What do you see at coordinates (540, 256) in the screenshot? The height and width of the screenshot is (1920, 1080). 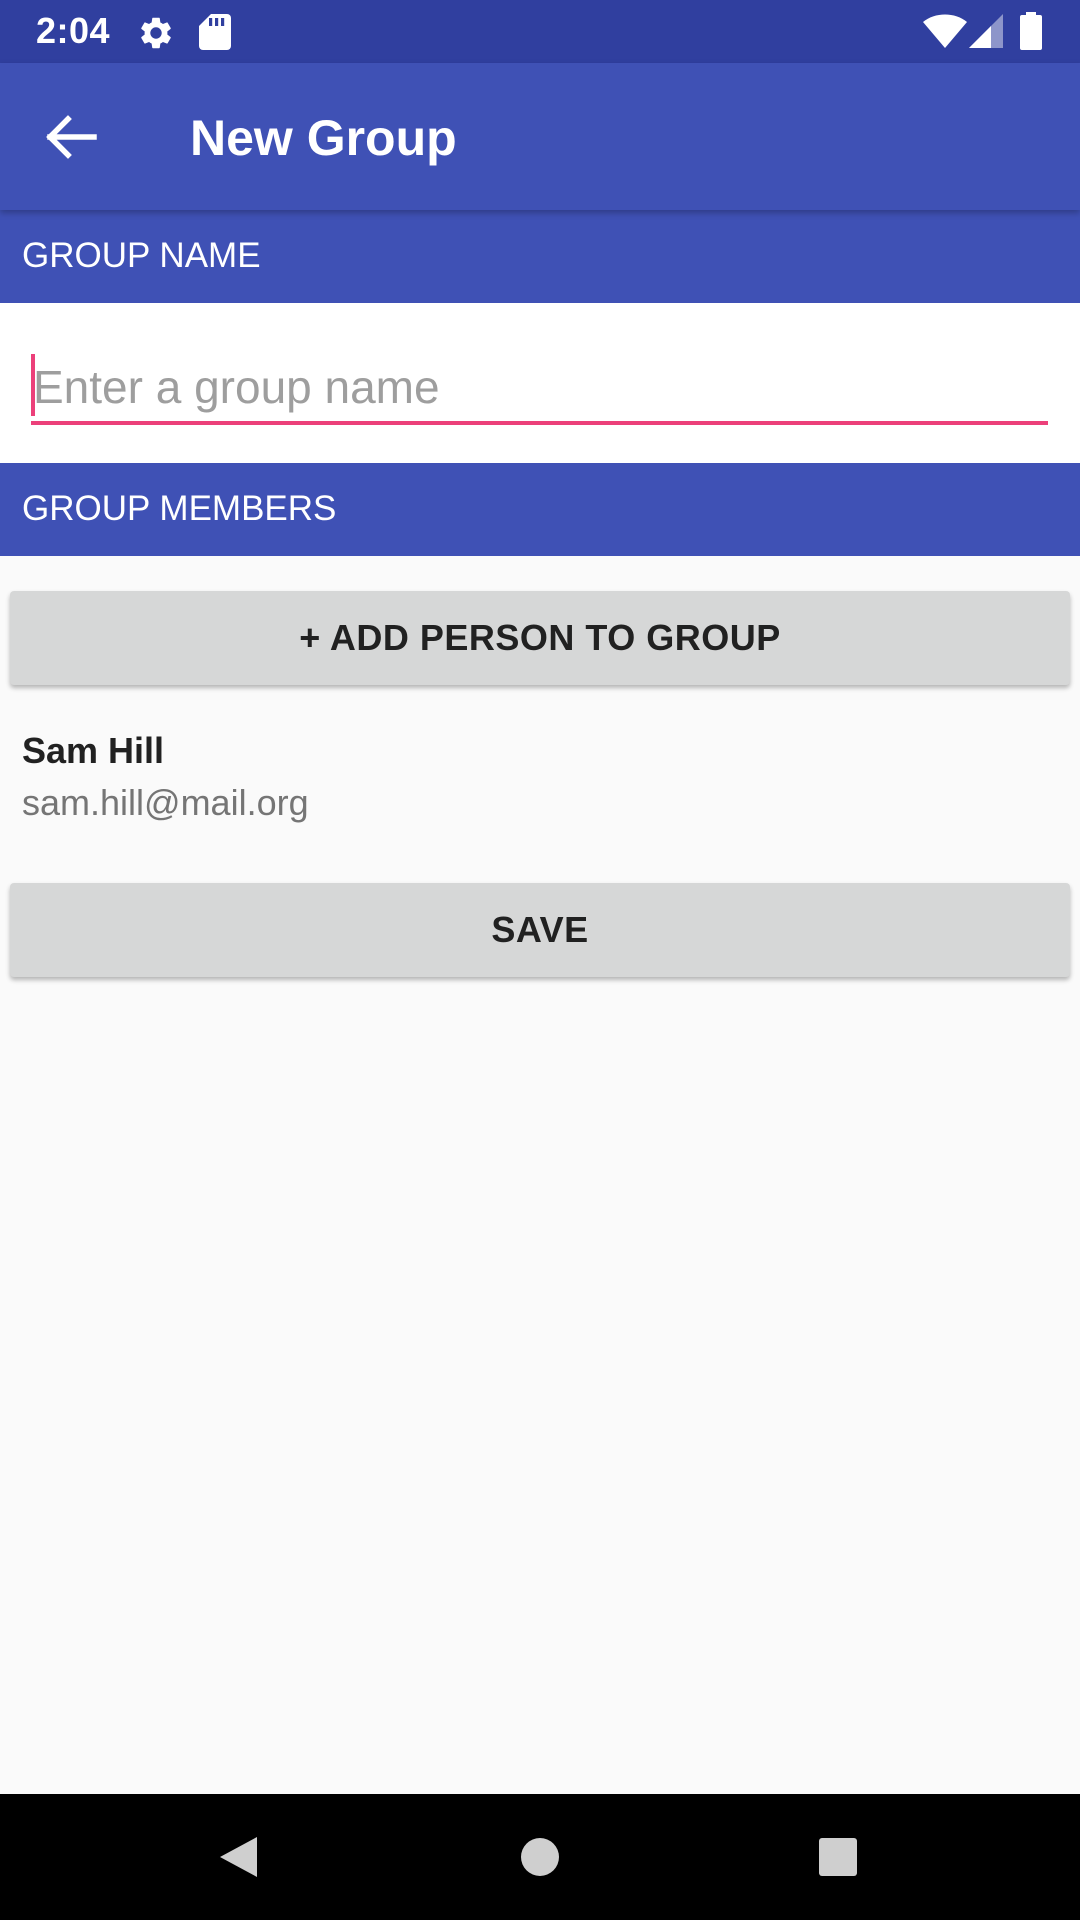 I see `group-name-header: GROUP NAME` at bounding box center [540, 256].